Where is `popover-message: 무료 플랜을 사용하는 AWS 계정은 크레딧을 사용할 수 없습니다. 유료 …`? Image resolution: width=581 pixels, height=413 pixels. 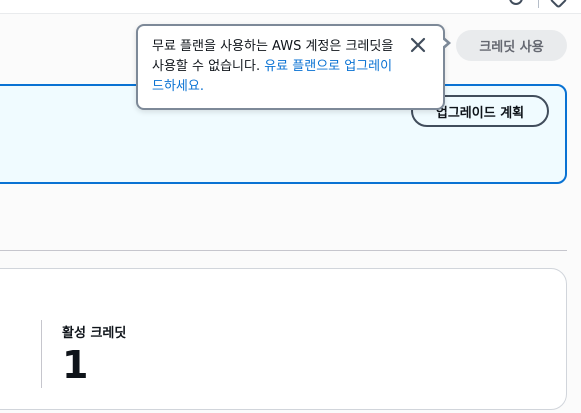 popover-message: 무료 플랜을 사용하는 AWS 계정은 크레딧을 사용할 수 없습니다. 유료 … is located at coordinates (277, 67).